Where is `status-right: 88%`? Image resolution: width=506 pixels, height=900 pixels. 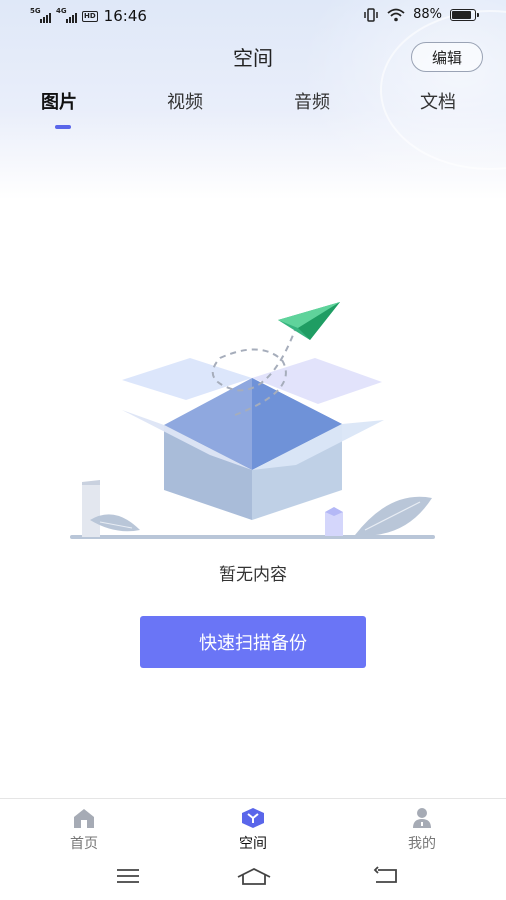
status-right: 88% is located at coordinates (421, 14).